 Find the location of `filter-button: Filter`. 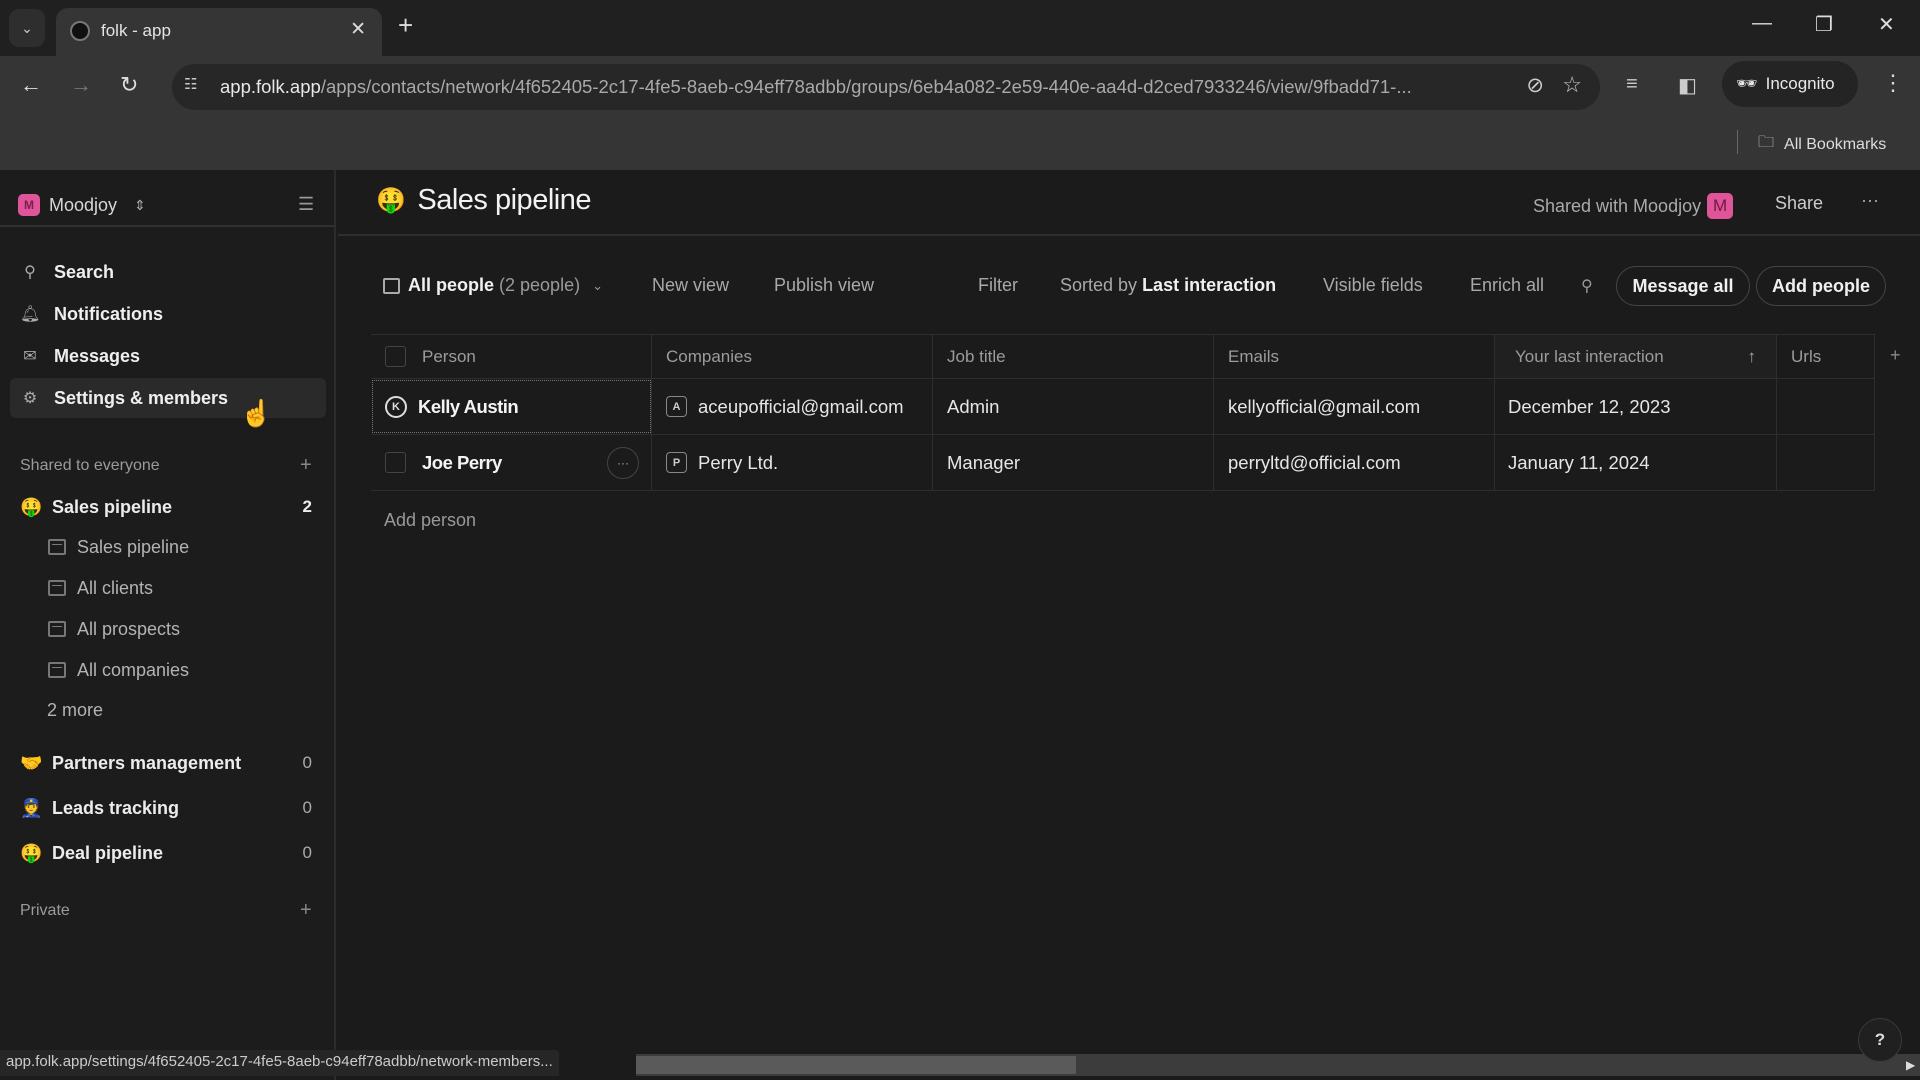

filter-button: Filter is located at coordinates (998, 285).